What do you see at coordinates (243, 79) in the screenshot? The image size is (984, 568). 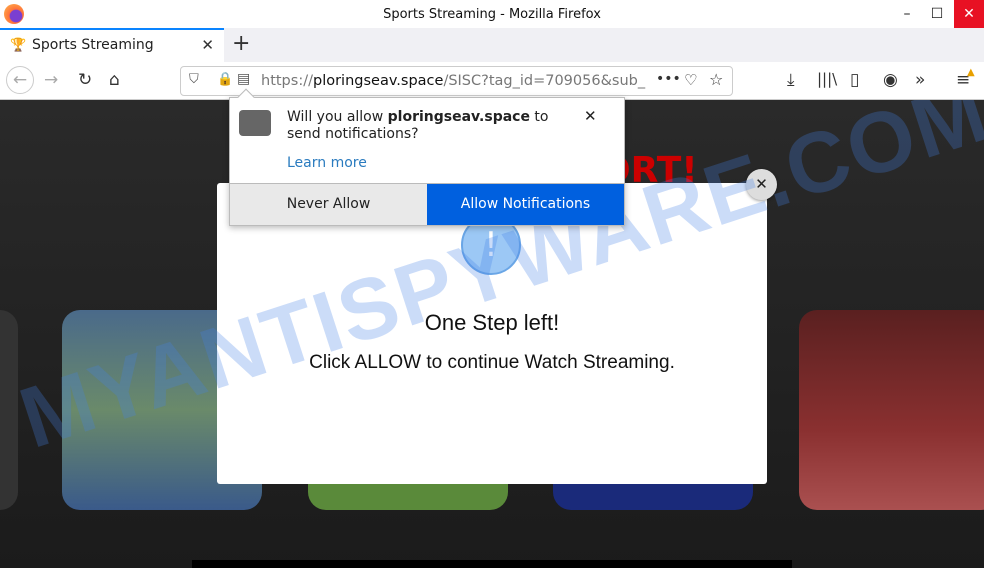 I see `notification-permission-icon: ▤` at bounding box center [243, 79].